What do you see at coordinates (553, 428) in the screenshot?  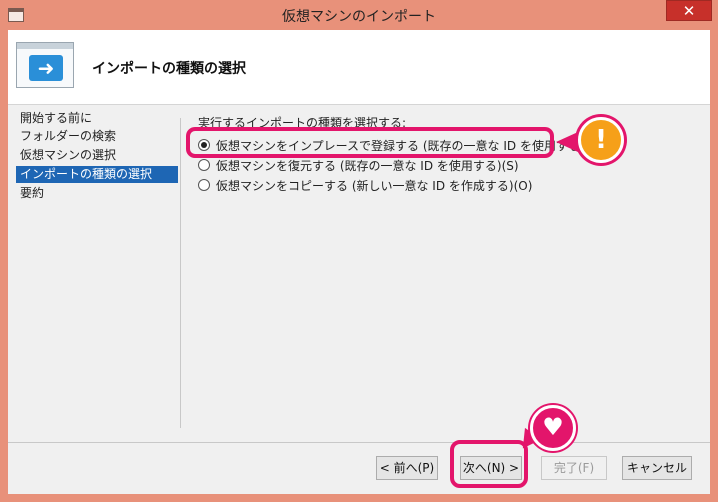 I see `heart-icon: ♥` at bounding box center [553, 428].